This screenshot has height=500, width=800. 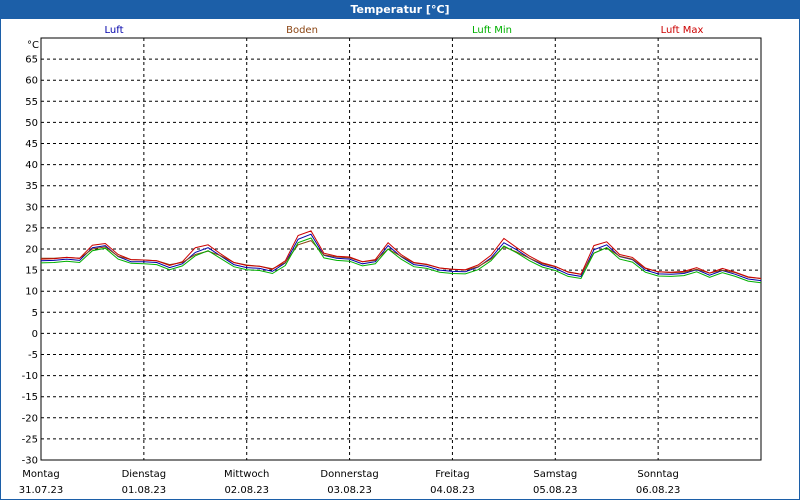 What do you see at coordinates (31, 228) in the screenshot?
I see `y-tick-label: 25` at bounding box center [31, 228].